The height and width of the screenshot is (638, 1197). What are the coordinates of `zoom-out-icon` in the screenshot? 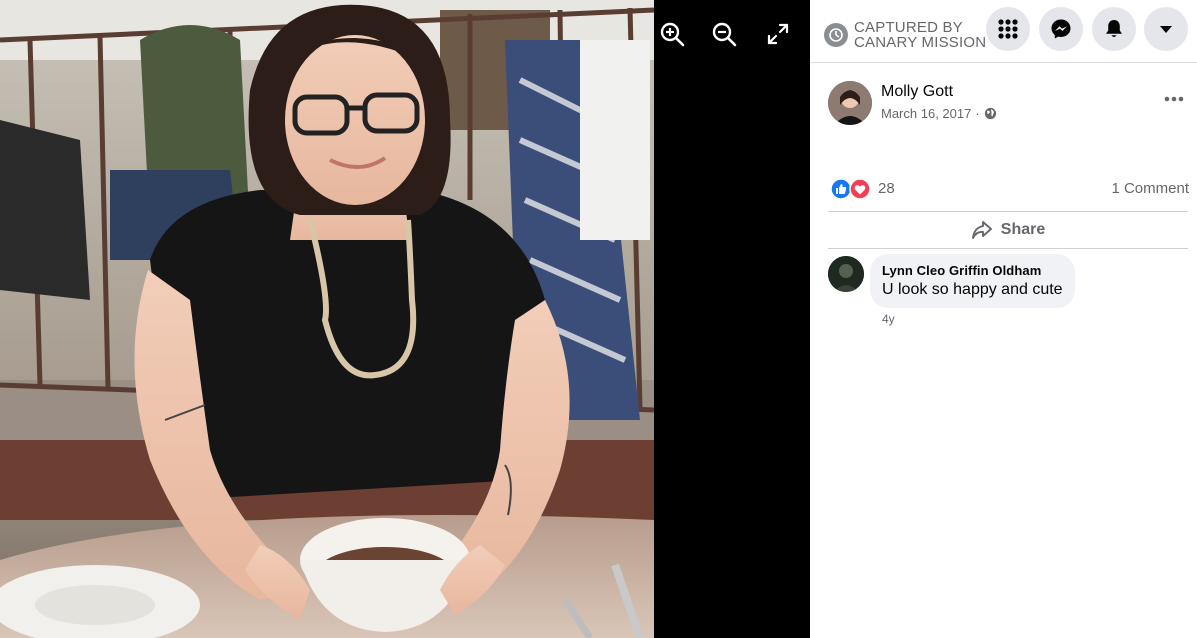 It's located at (724, 34).